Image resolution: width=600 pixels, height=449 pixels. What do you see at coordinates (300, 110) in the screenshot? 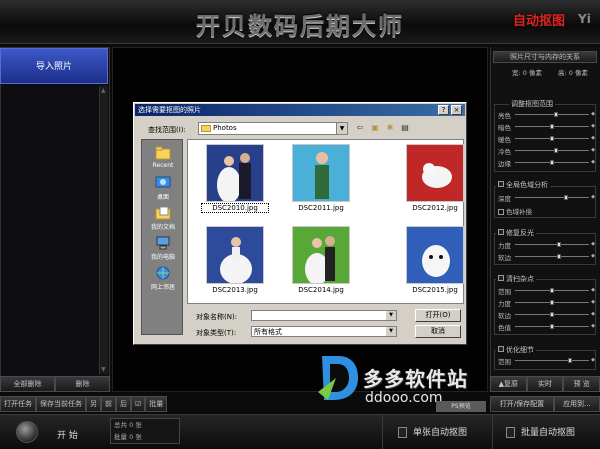
I see `dialog-title-bar: 选择需要抠图的照片 ? ×` at bounding box center [300, 110].